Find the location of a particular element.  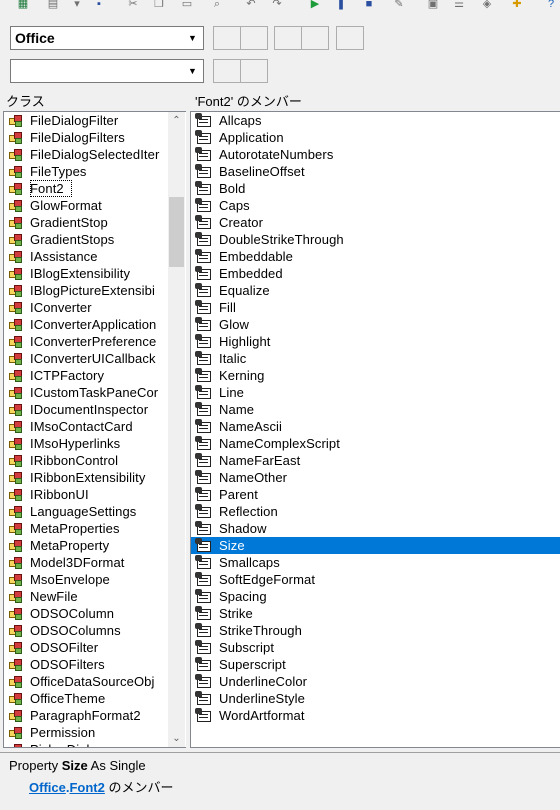

class-list-item: FileTypes is located at coordinates (86, 171).